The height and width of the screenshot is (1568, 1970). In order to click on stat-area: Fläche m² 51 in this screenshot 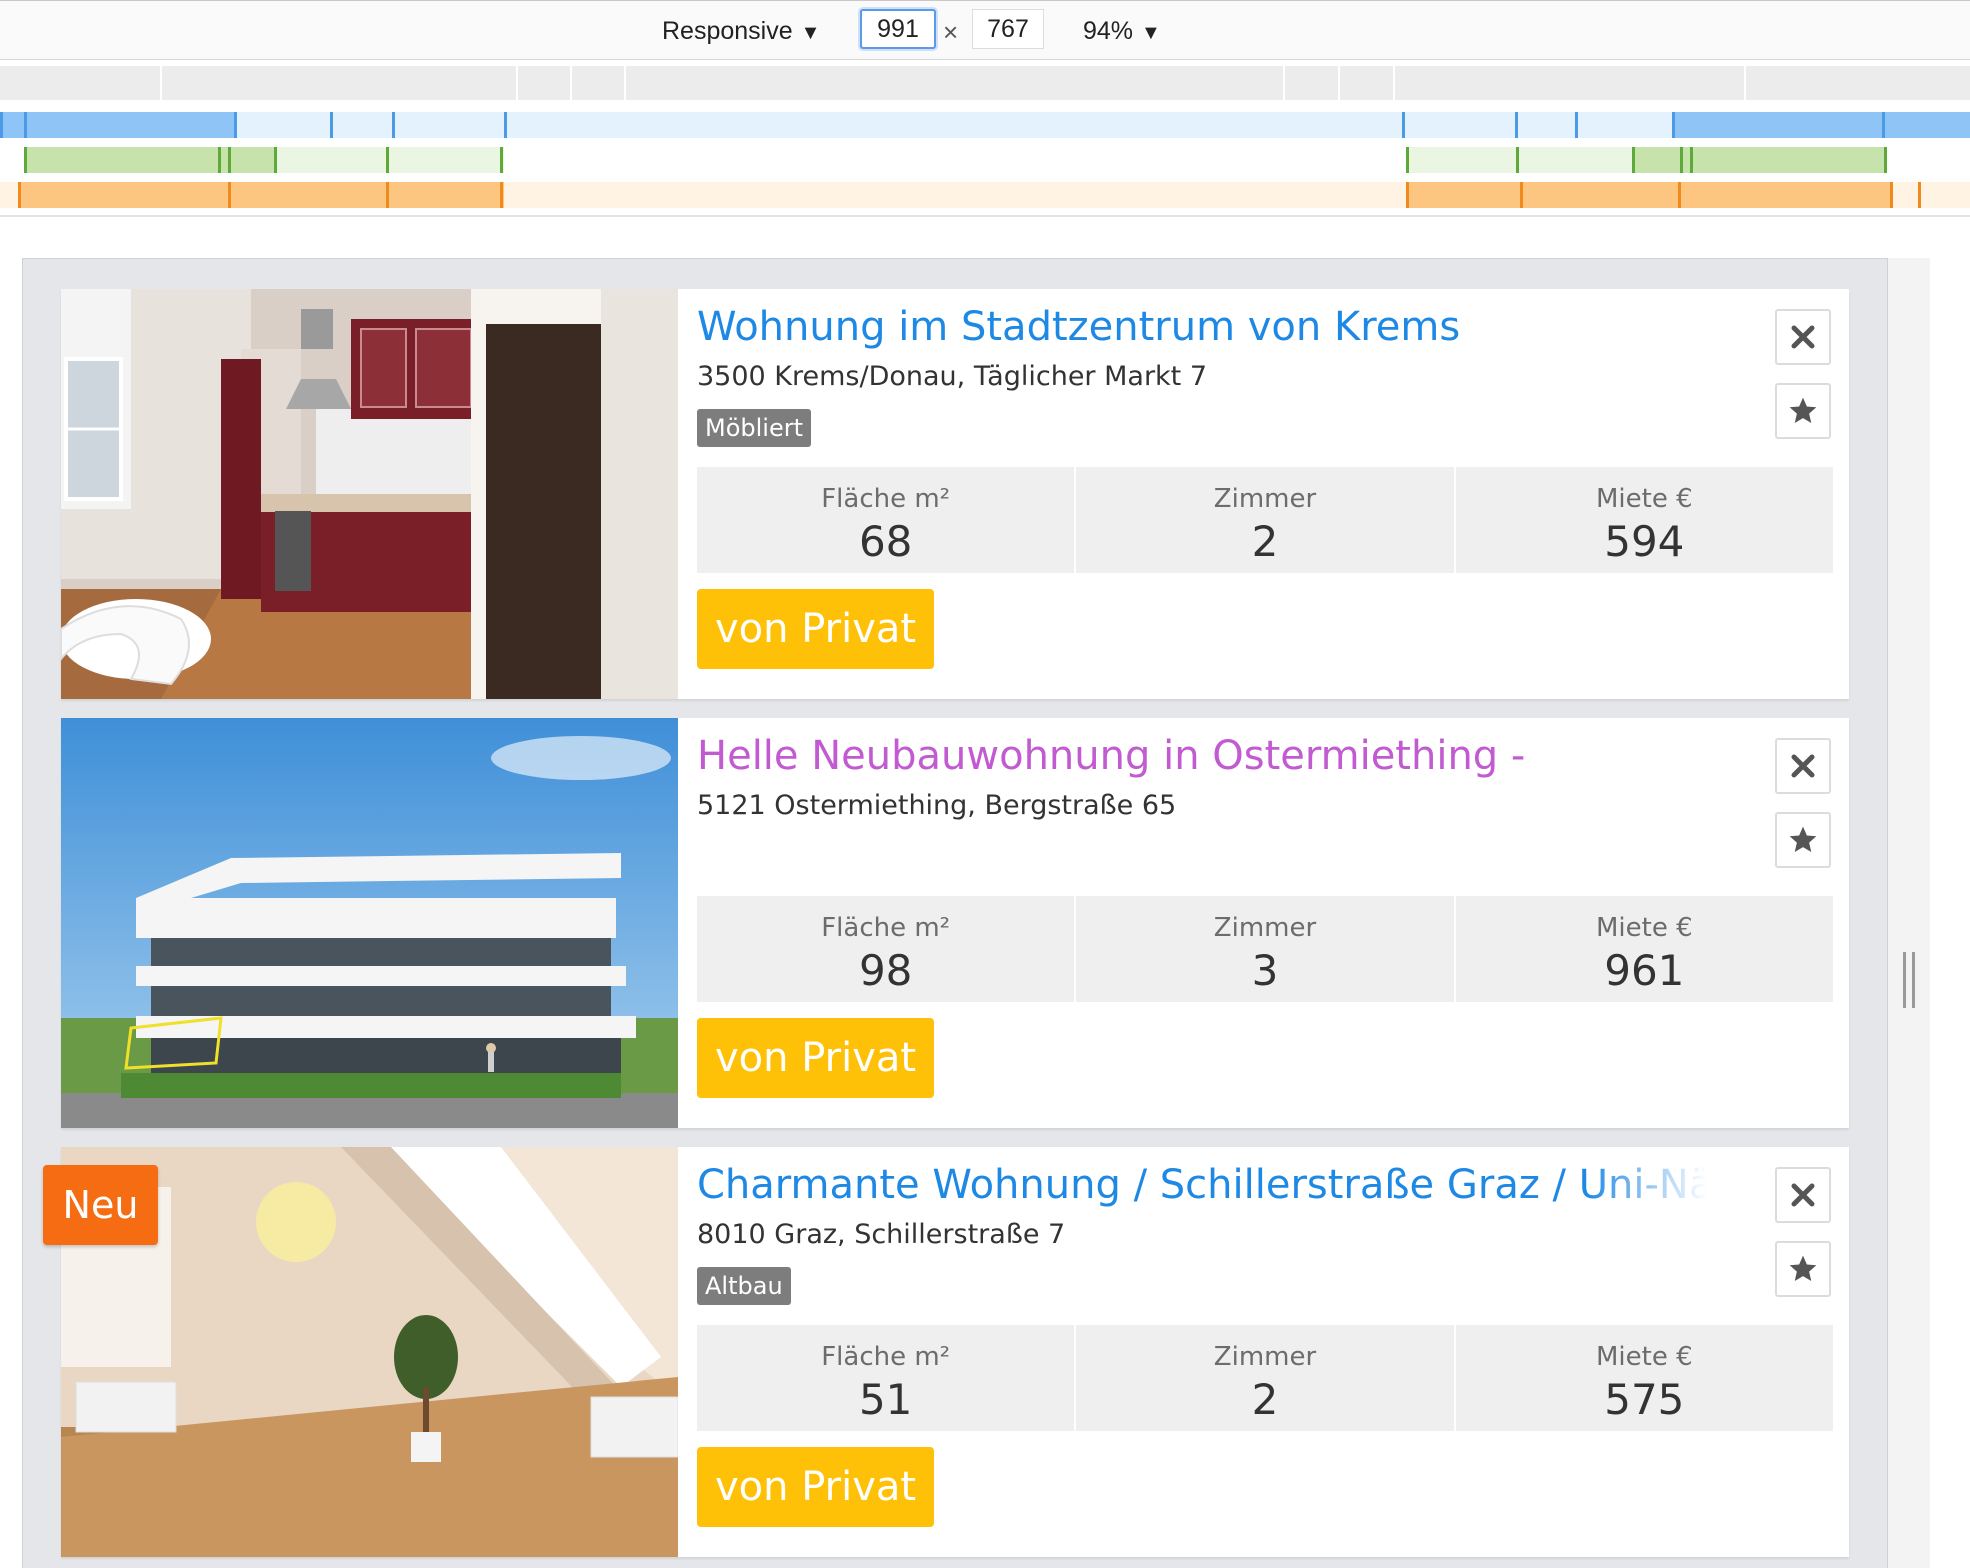, I will do `click(885, 1378)`.